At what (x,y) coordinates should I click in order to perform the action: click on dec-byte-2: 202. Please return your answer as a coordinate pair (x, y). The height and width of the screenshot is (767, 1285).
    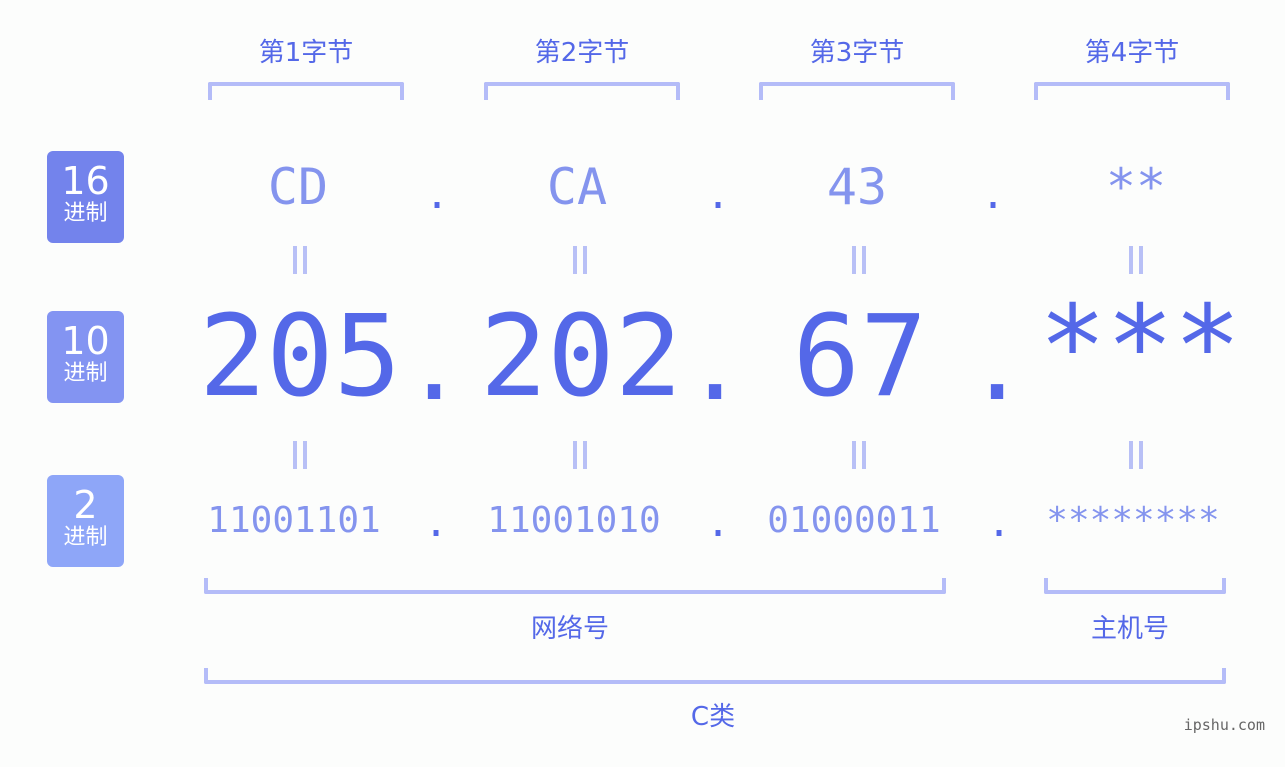
    Looking at the image, I should click on (581, 357).